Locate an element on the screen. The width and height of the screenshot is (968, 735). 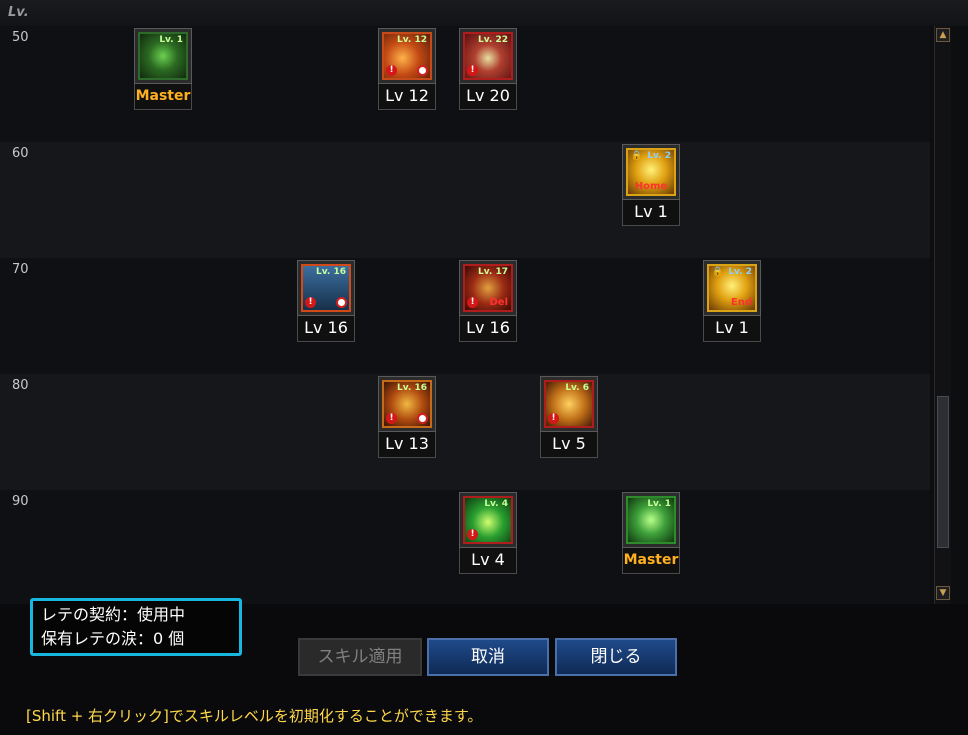
lete-tears-count: 保有レテの涙：0 個 is located at coordinates (113, 638).